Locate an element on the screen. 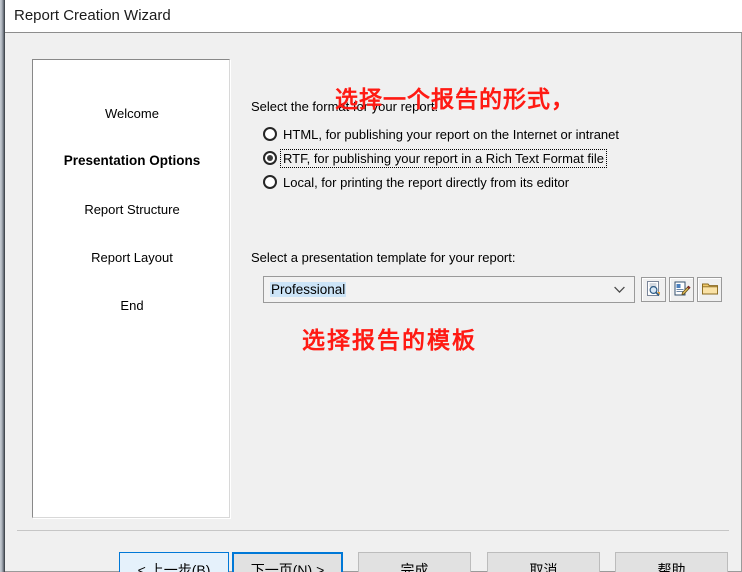 Image resolution: width=742 pixels, height=572 pixels. folder-icon is located at coordinates (709, 289).